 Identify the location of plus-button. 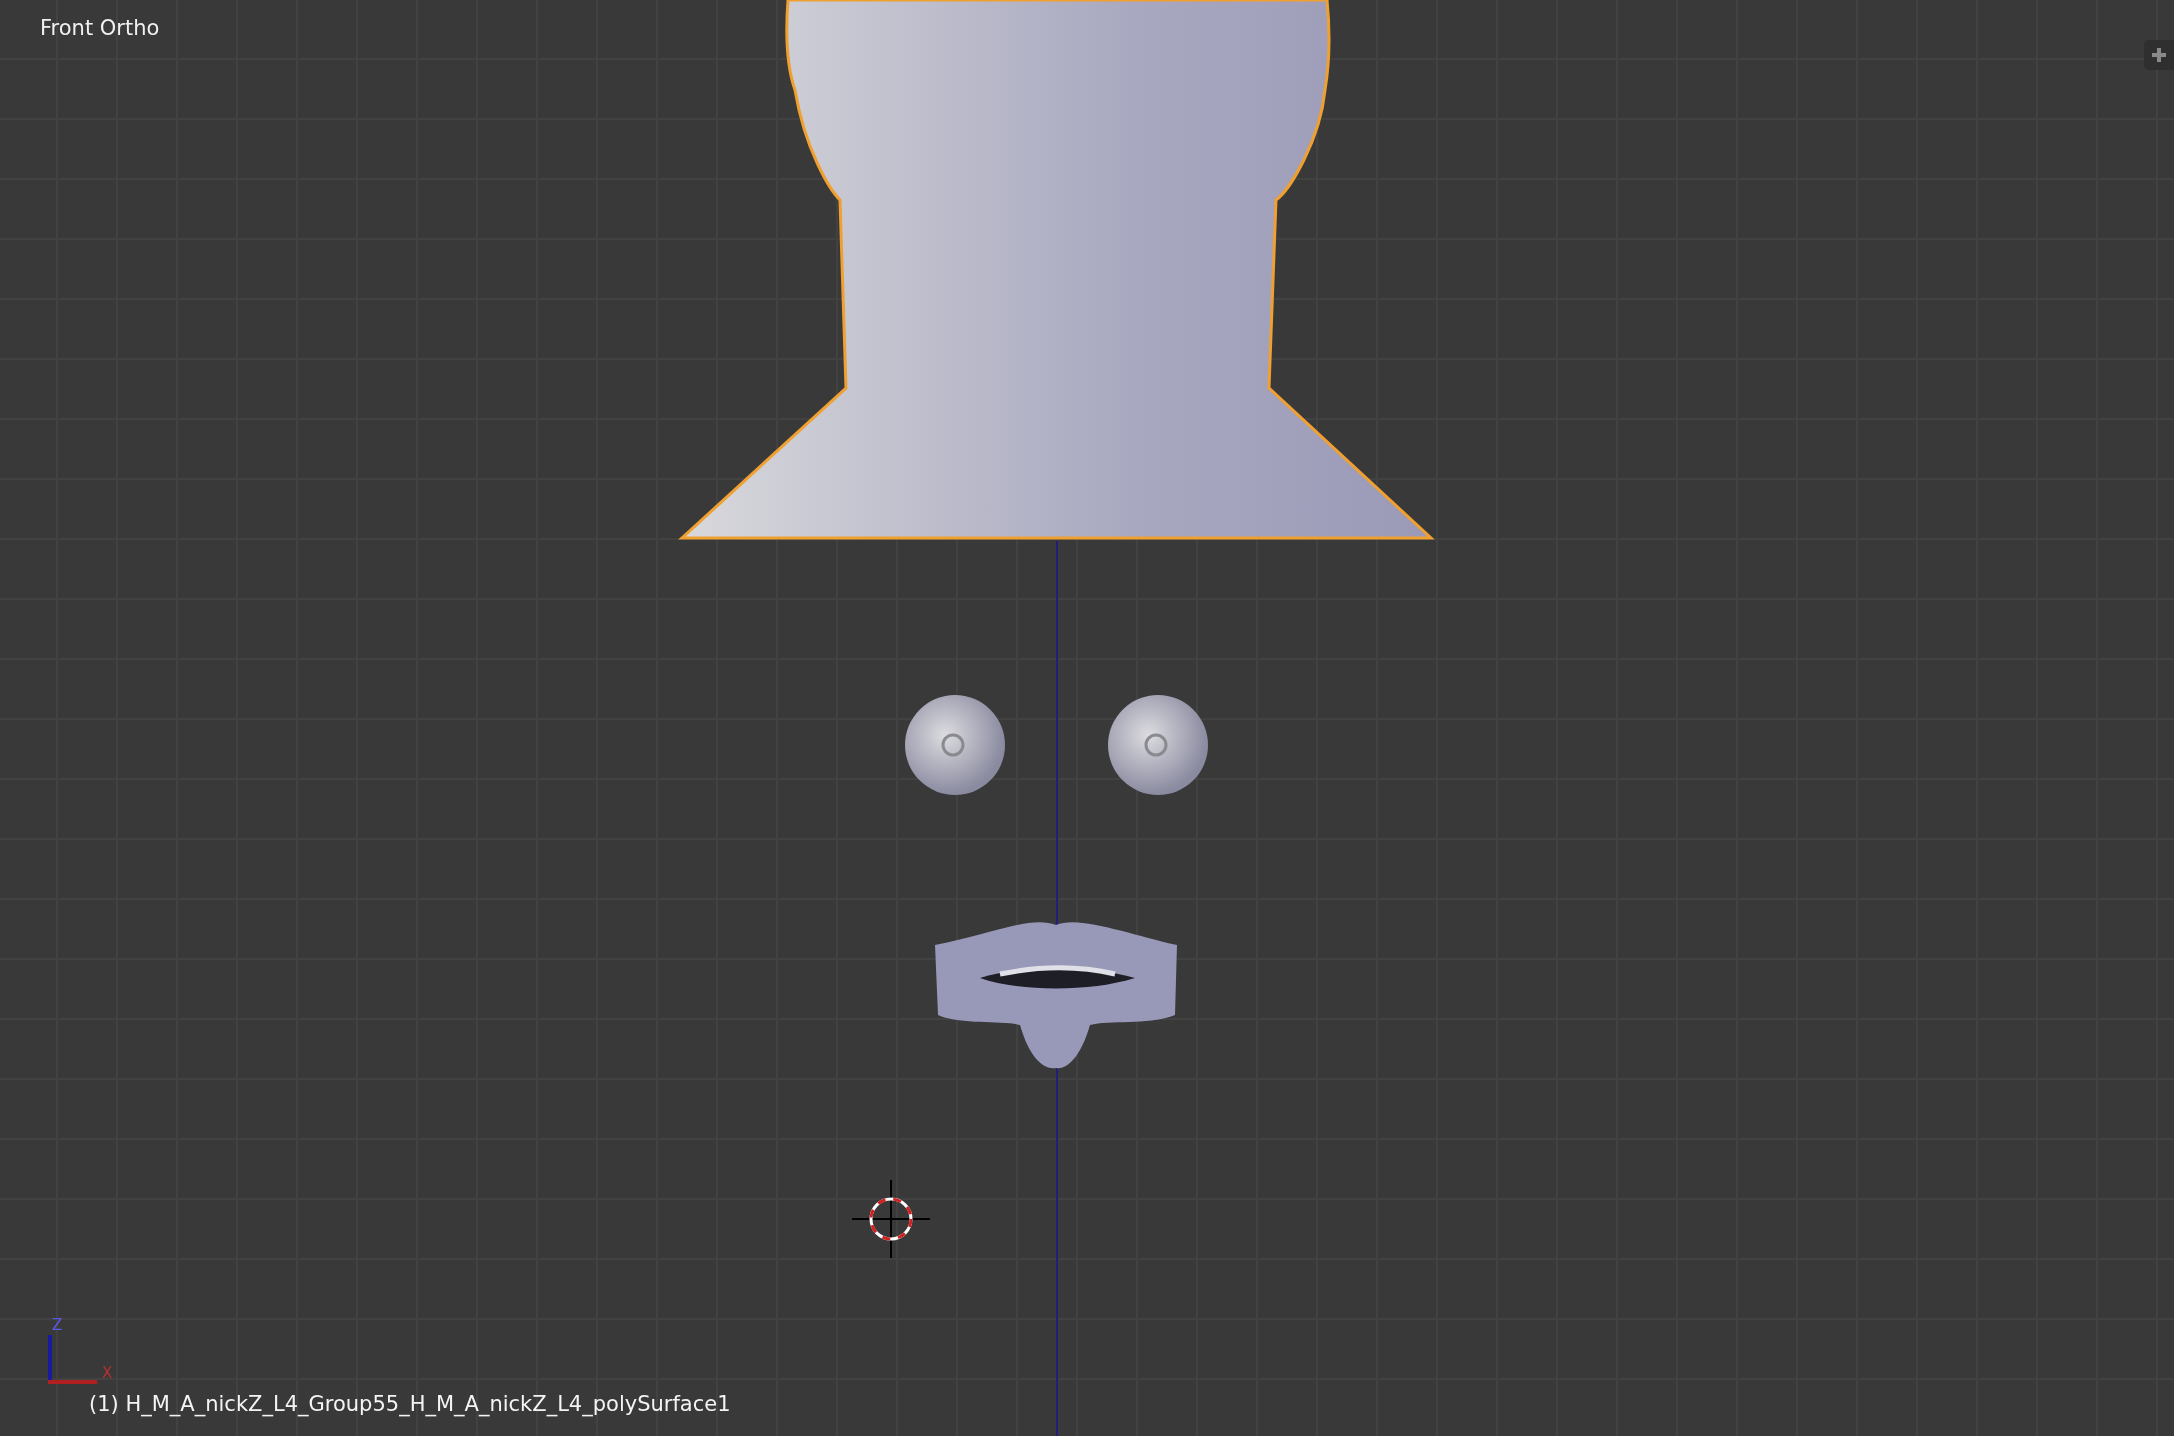
(2159, 55).